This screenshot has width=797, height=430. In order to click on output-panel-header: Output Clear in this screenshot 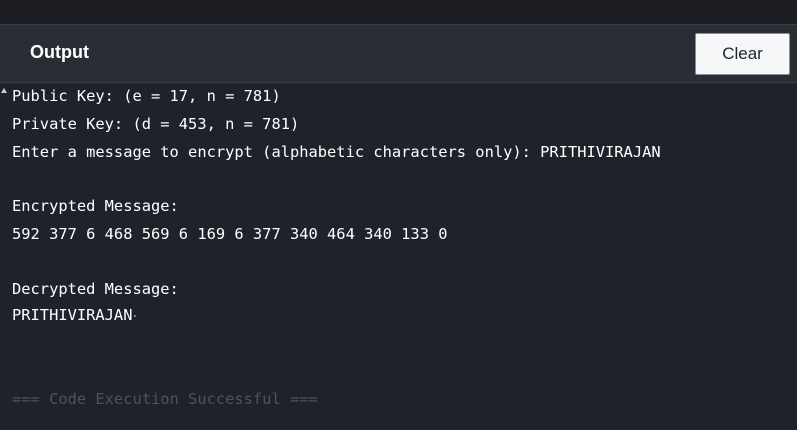, I will do `click(398, 53)`.